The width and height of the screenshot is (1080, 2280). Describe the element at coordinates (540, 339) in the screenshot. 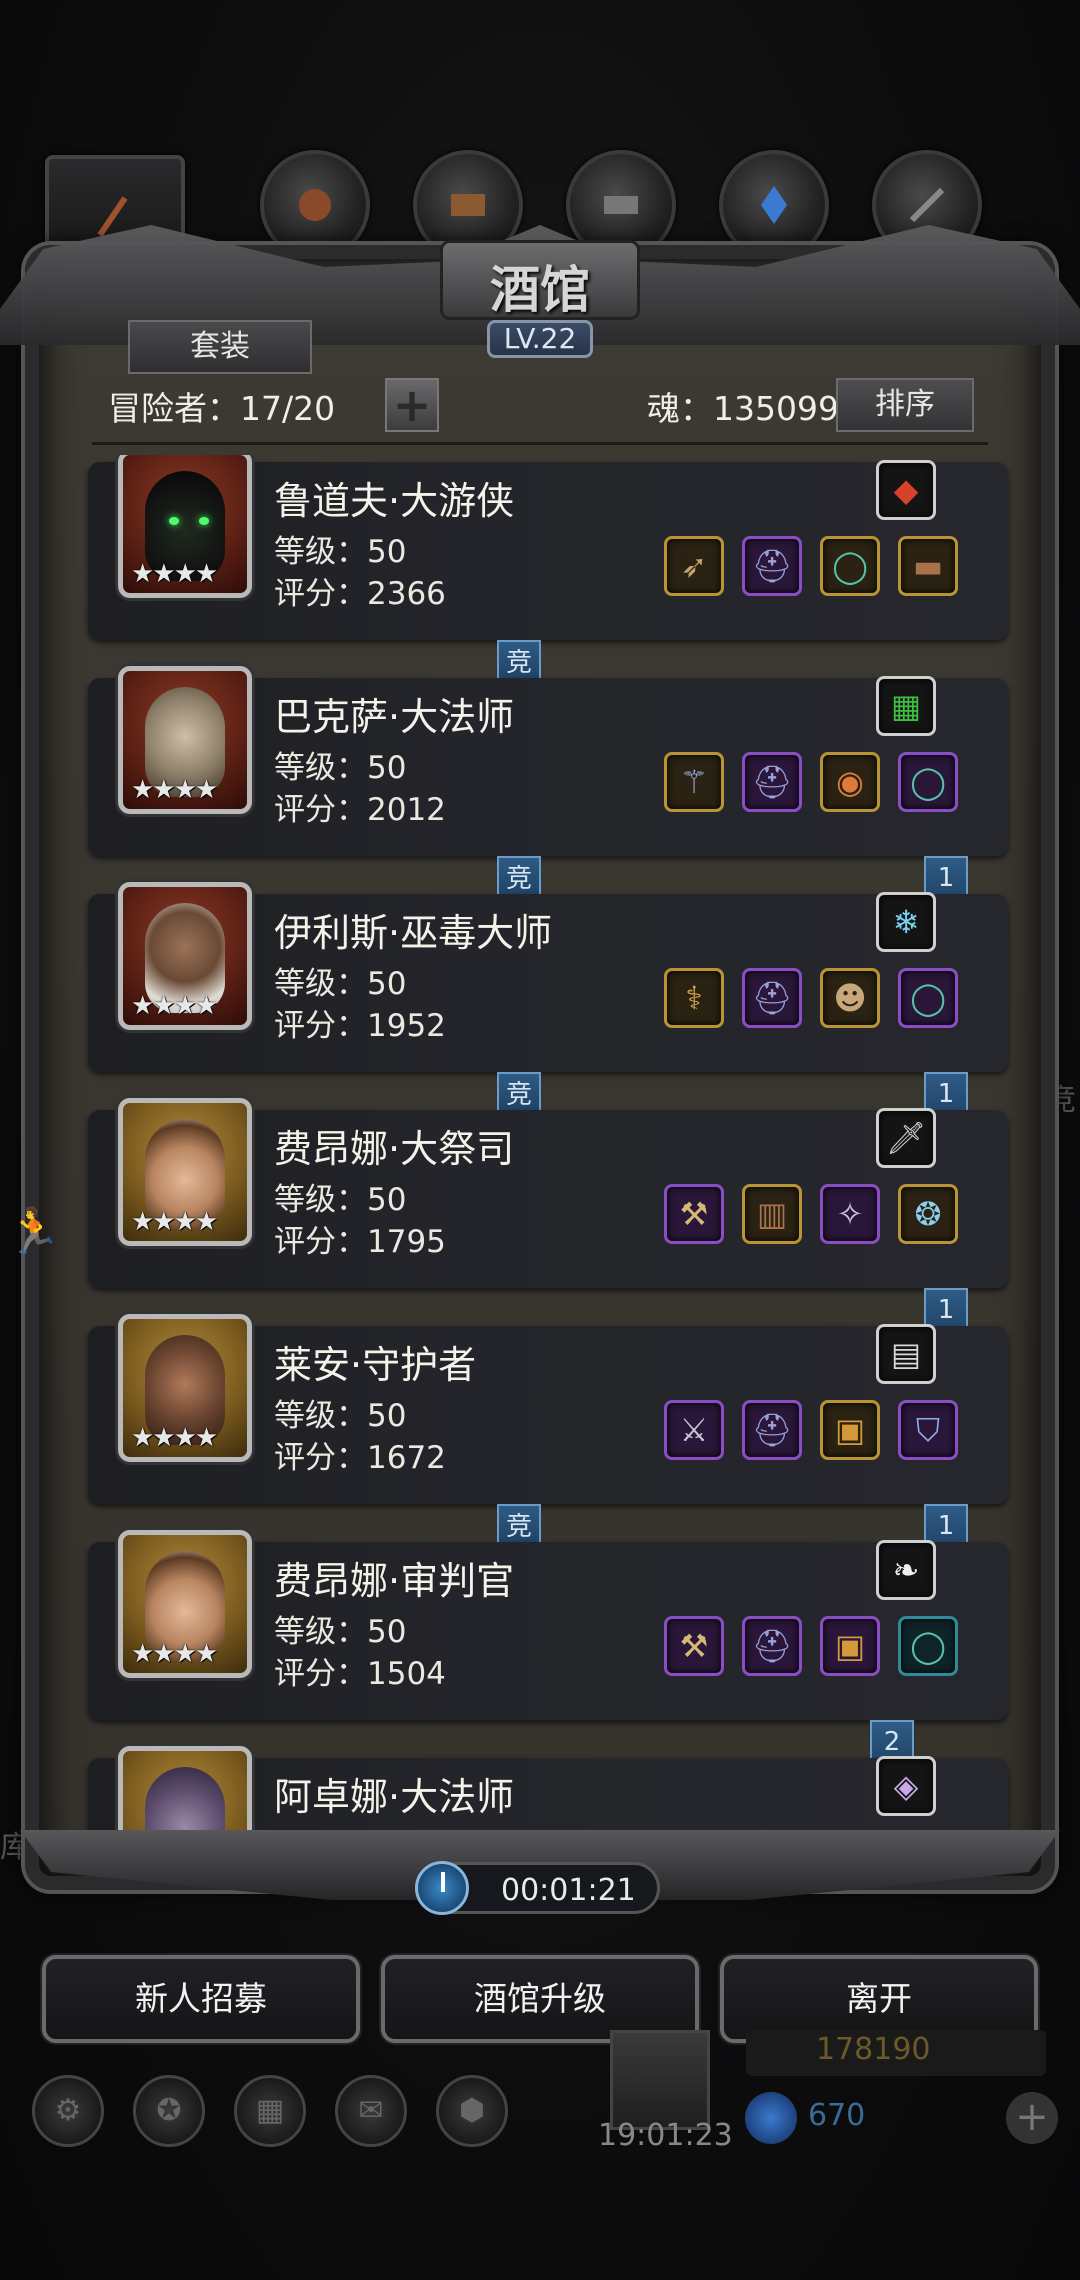

I see `tavern-level-badge: LV.22` at that location.